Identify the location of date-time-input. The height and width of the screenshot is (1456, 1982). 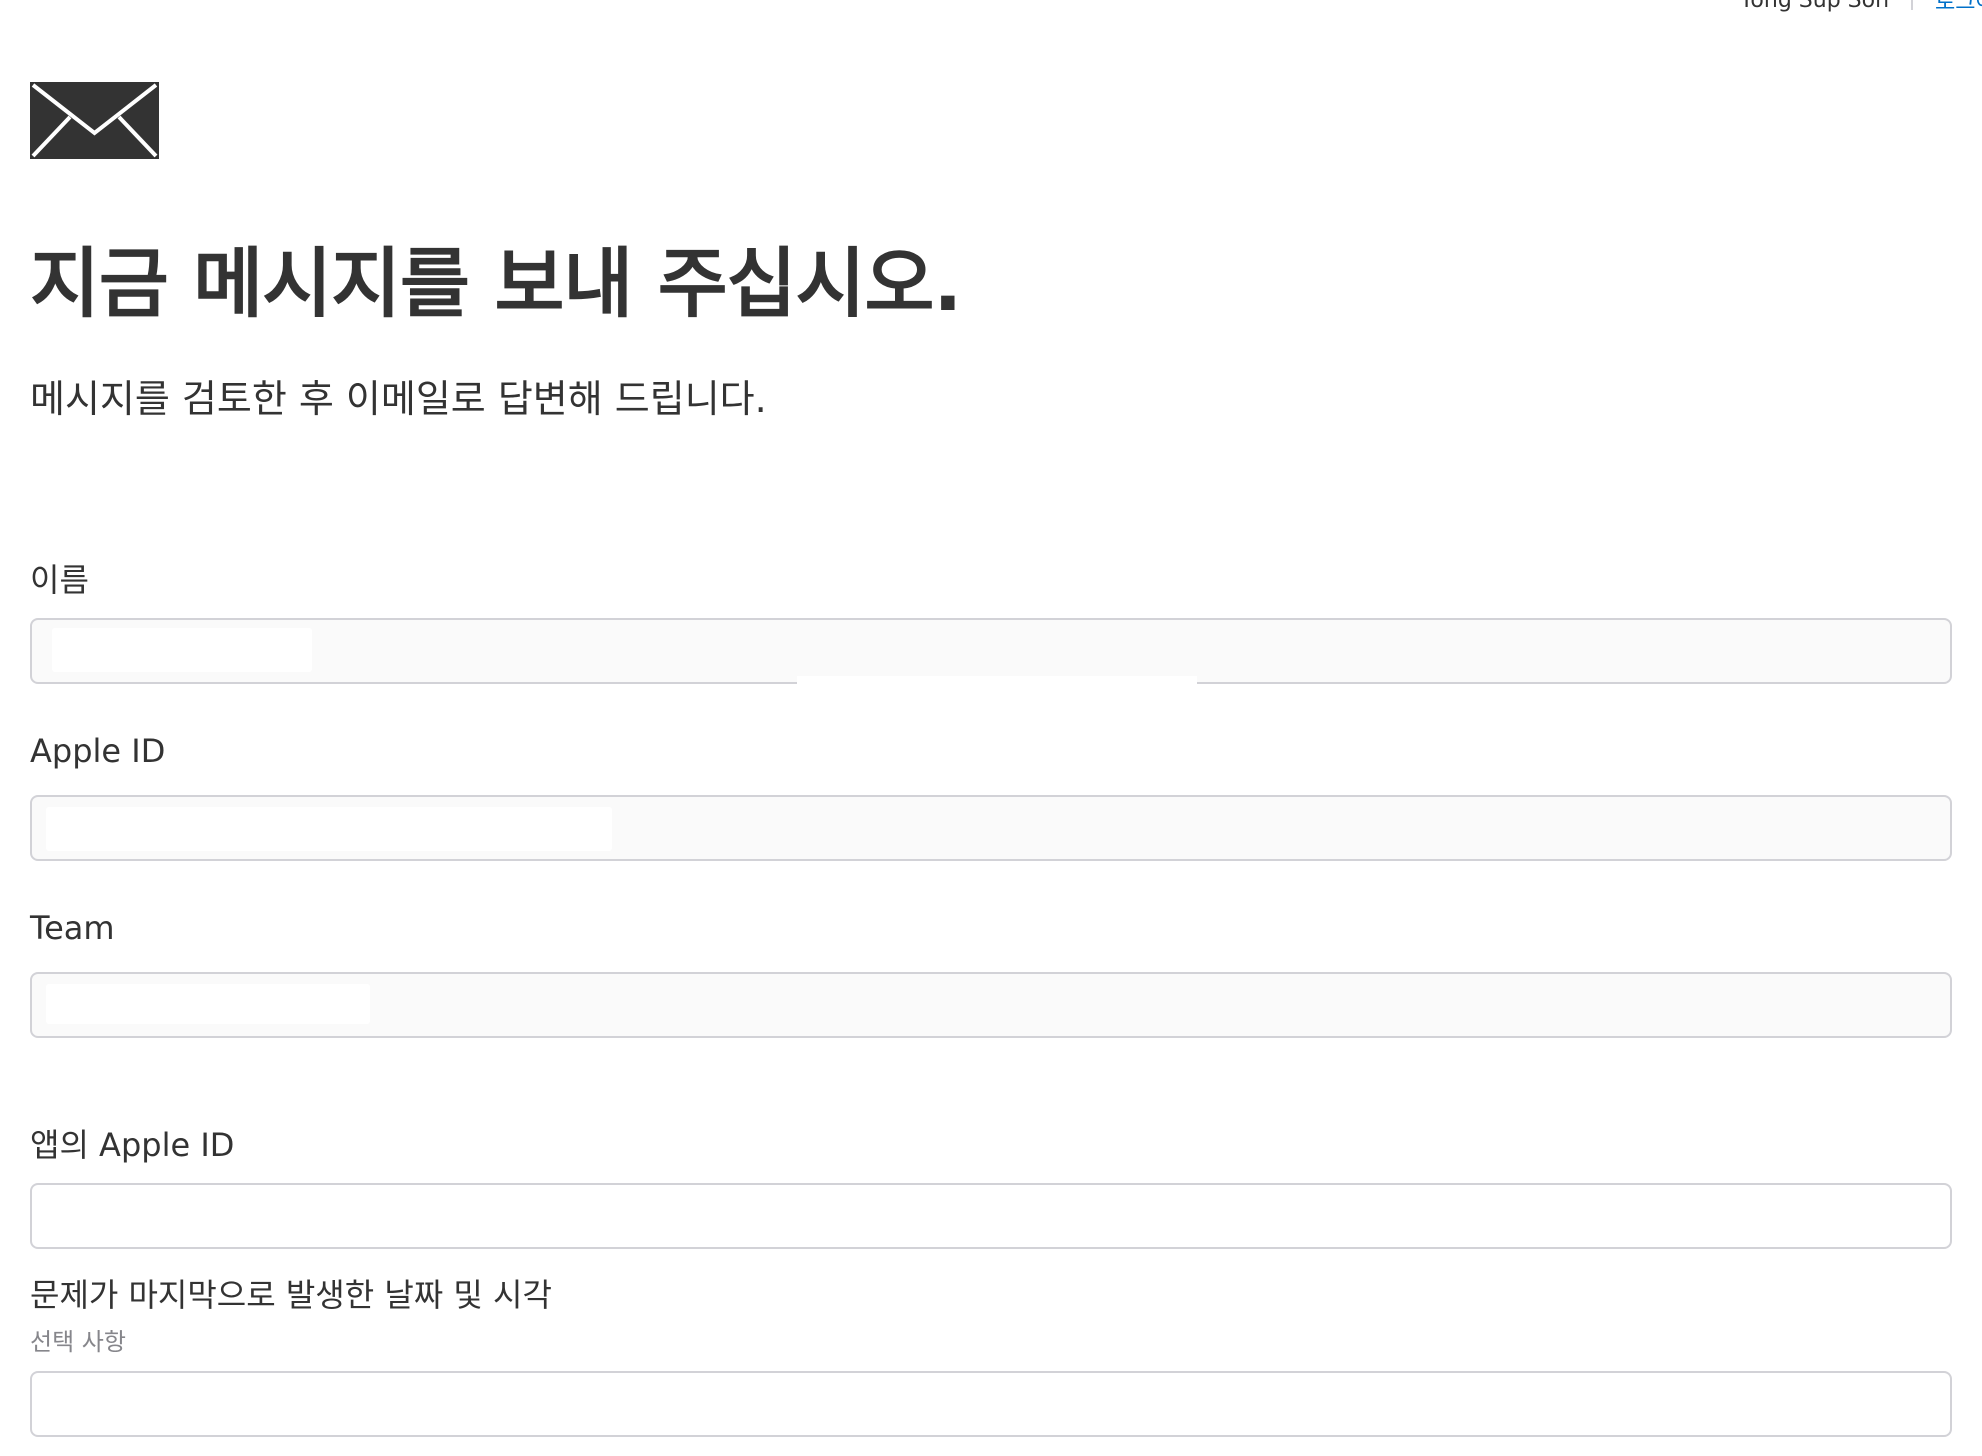
(991, 1404).